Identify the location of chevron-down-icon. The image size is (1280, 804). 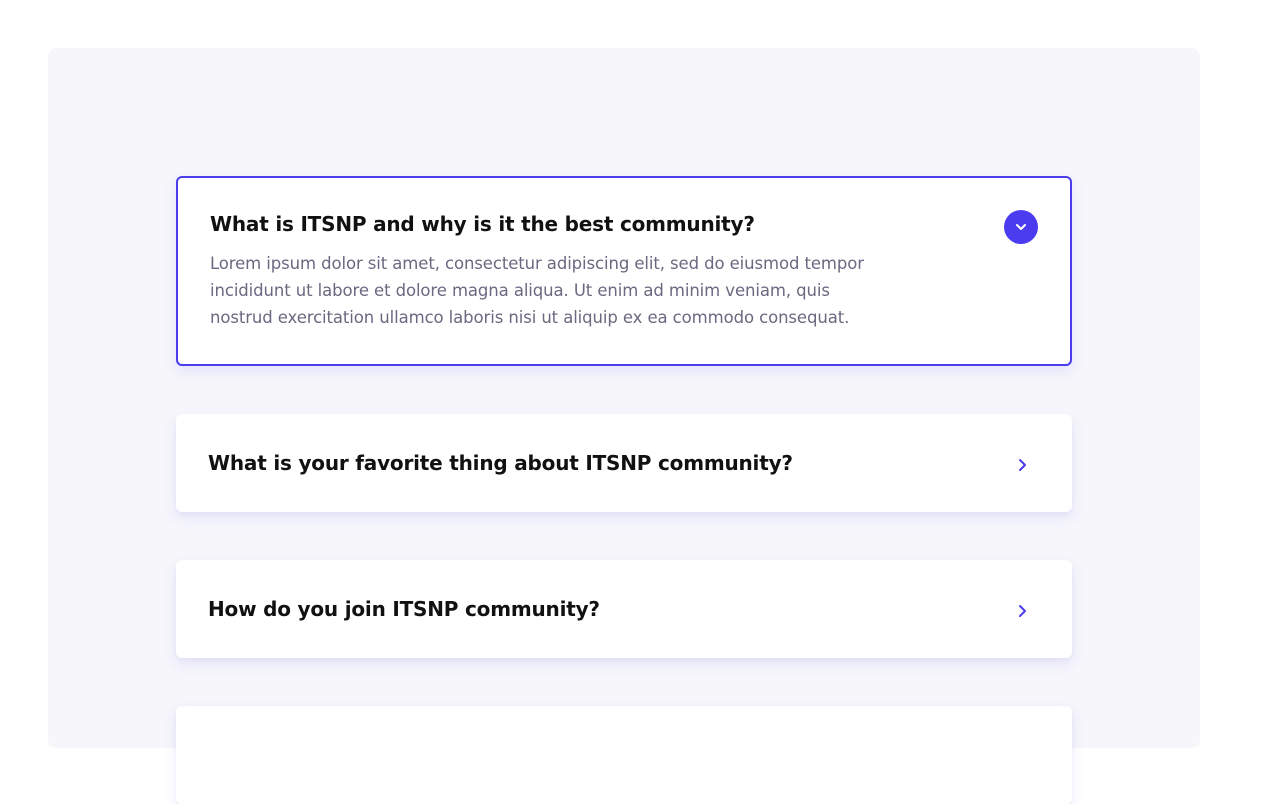
(1021, 227).